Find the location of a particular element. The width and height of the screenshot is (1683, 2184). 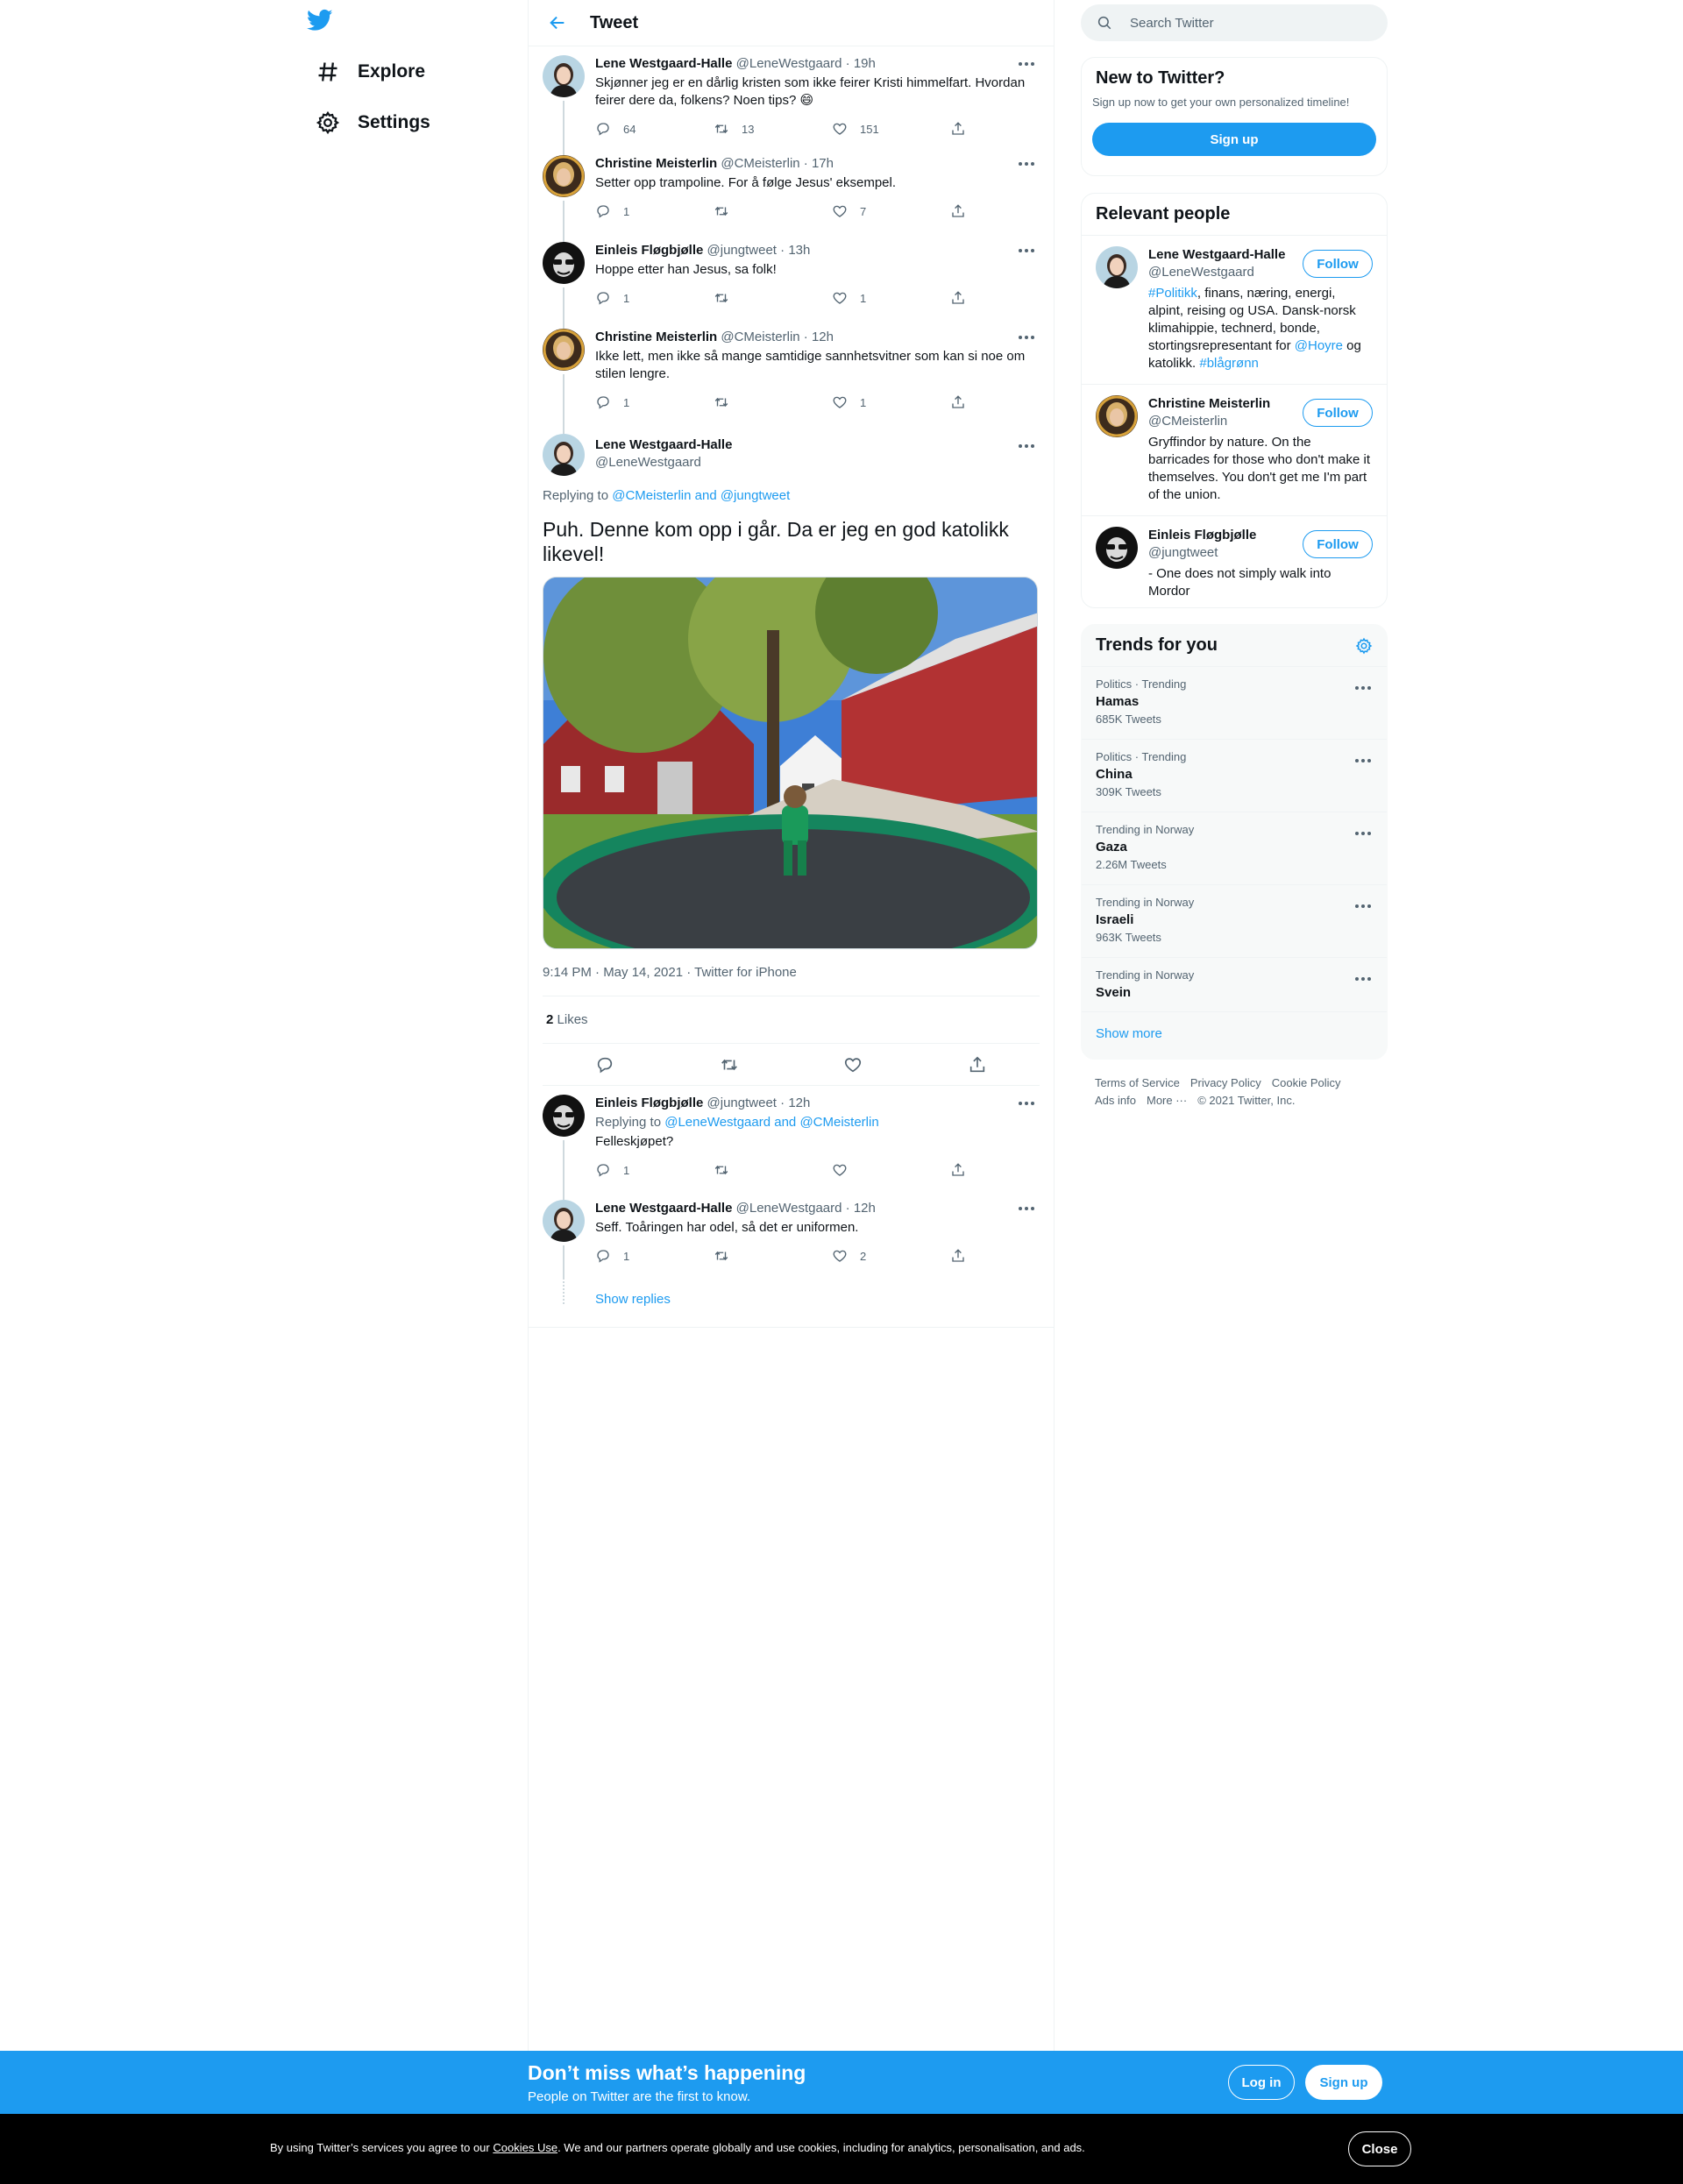

close-button: Close is located at coordinates (1379, 2148).